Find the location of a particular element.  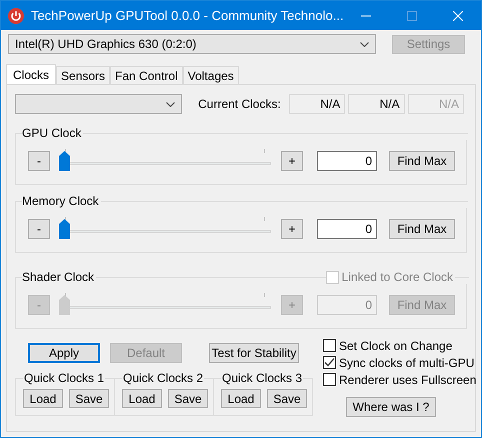

maximize-icon is located at coordinates (412, 15).